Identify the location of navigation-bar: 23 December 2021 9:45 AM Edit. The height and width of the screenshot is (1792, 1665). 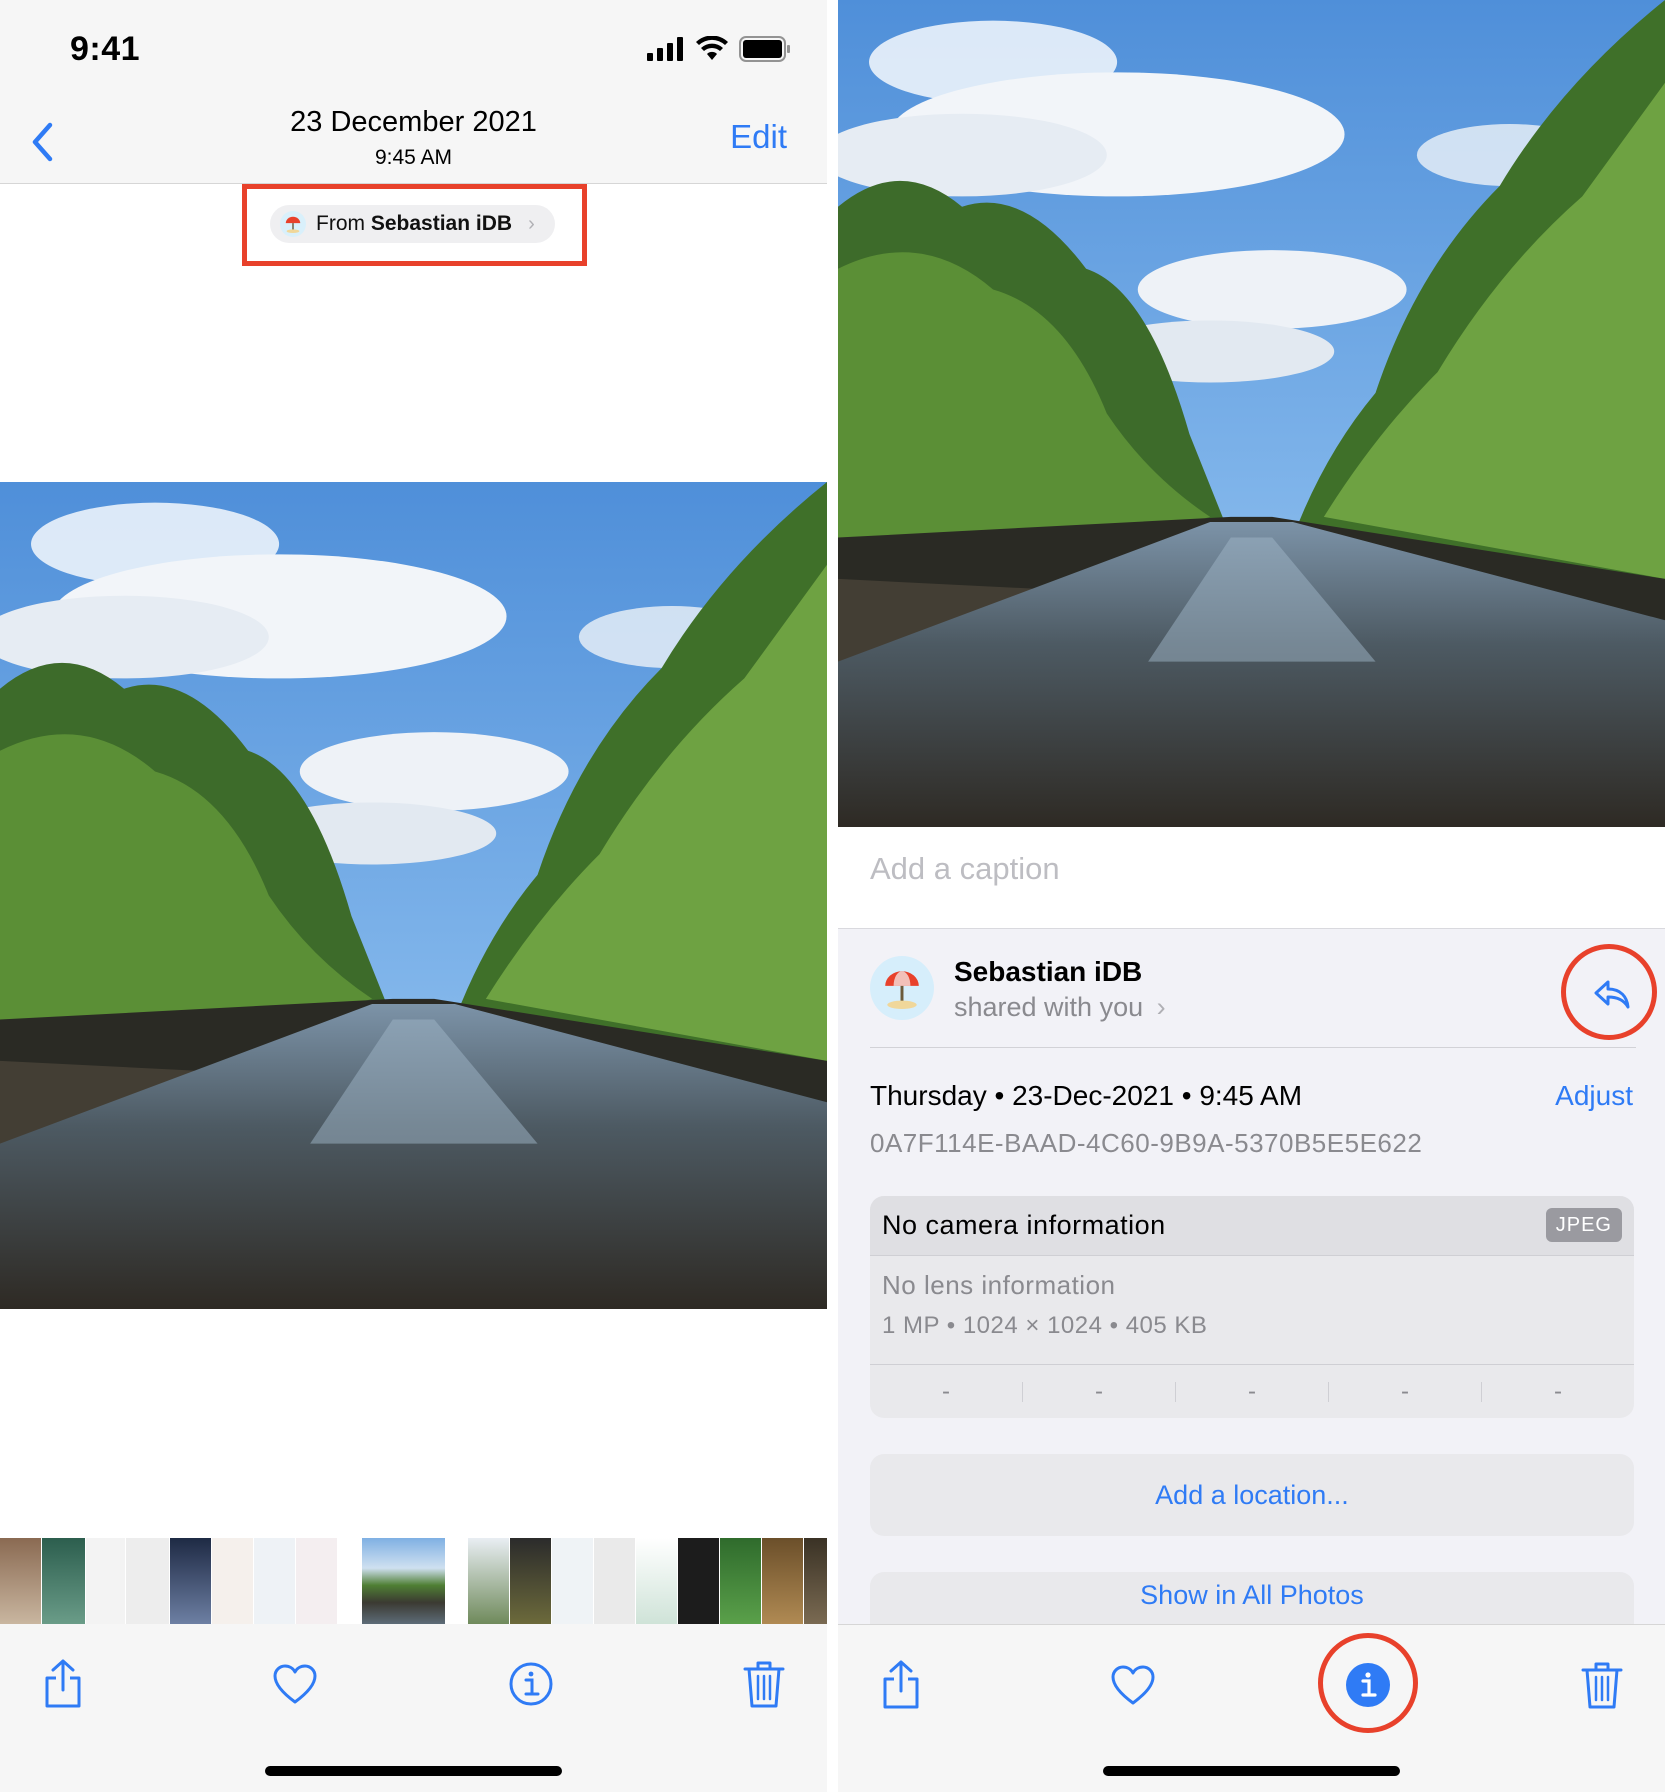
(413, 140).